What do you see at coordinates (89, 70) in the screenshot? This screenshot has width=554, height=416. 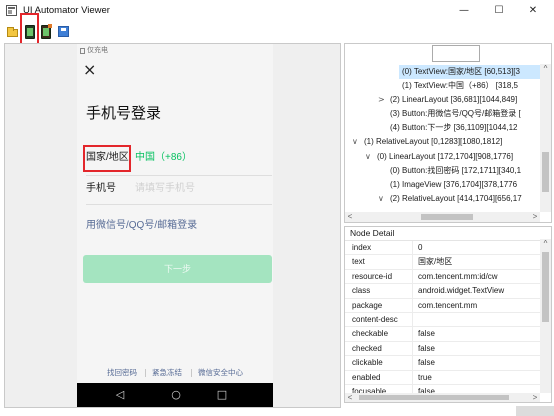 I see `close-icon: ×` at bounding box center [89, 70].